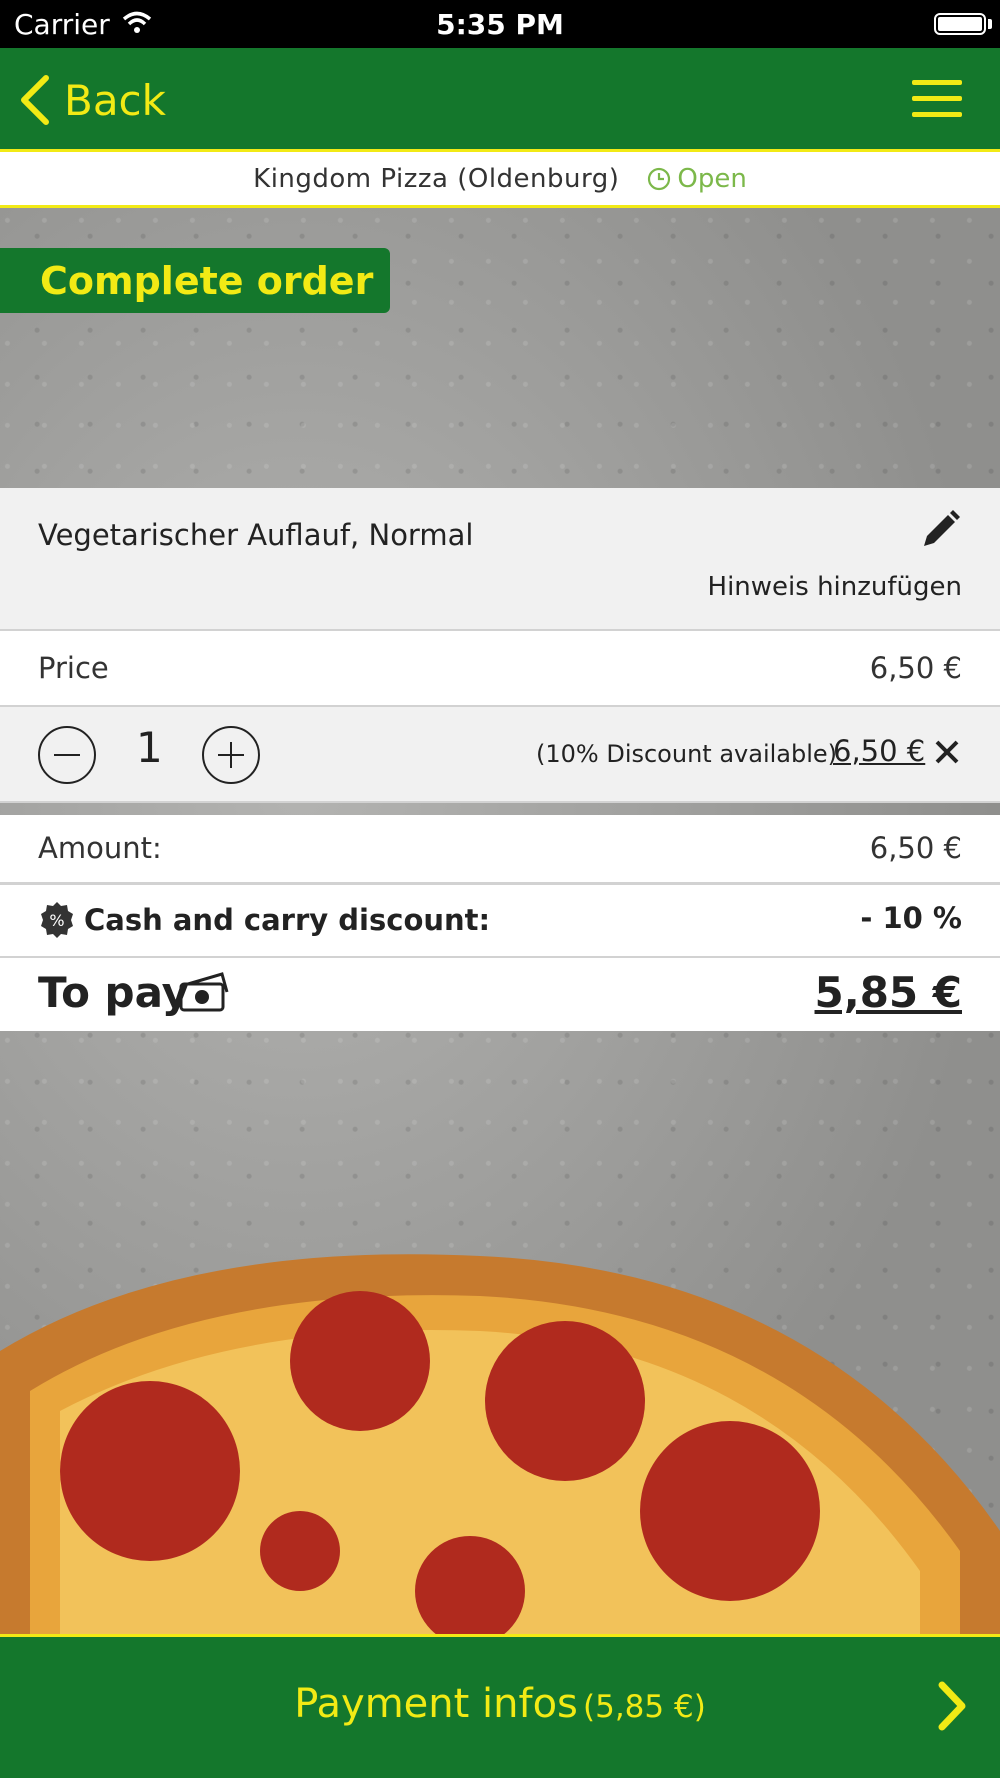  Describe the element at coordinates (915, 668) in the screenshot. I see `price-value: 6,50 €` at that location.